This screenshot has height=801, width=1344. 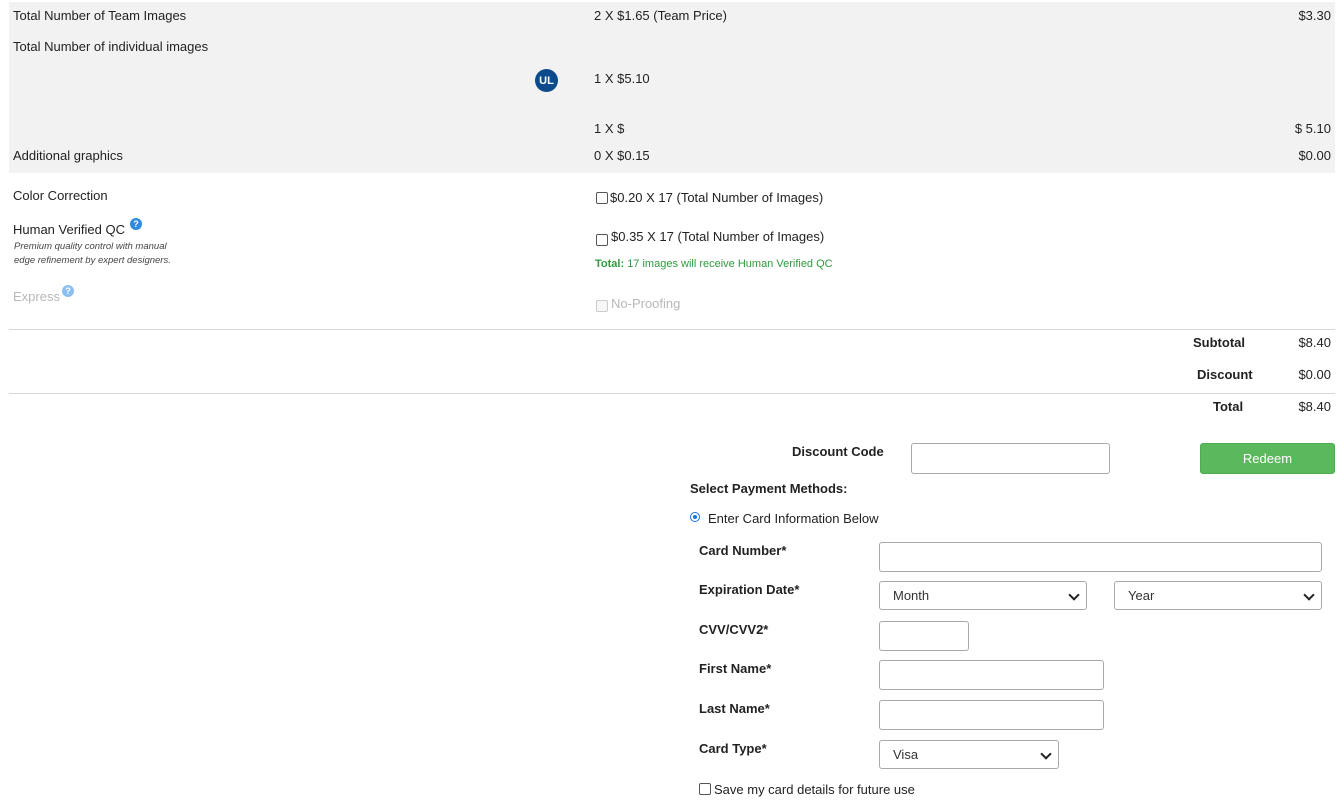 I want to click on color-correction-checkbox, so click(x=602, y=198).